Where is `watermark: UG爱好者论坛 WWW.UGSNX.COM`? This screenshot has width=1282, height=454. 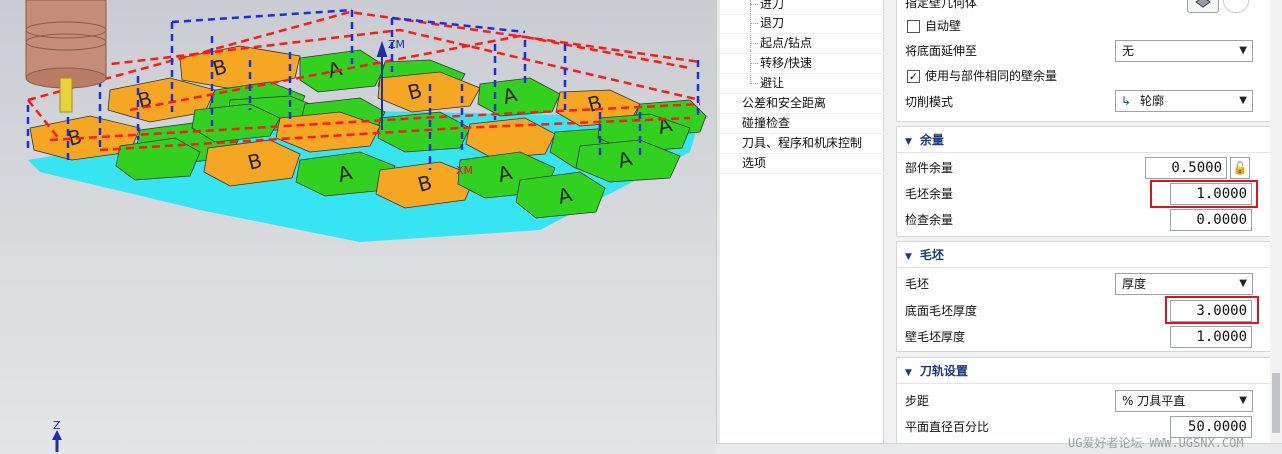
watermark: UG爱好者论坛 WWW.UGSNX.COM is located at coordinates (1156, 443).